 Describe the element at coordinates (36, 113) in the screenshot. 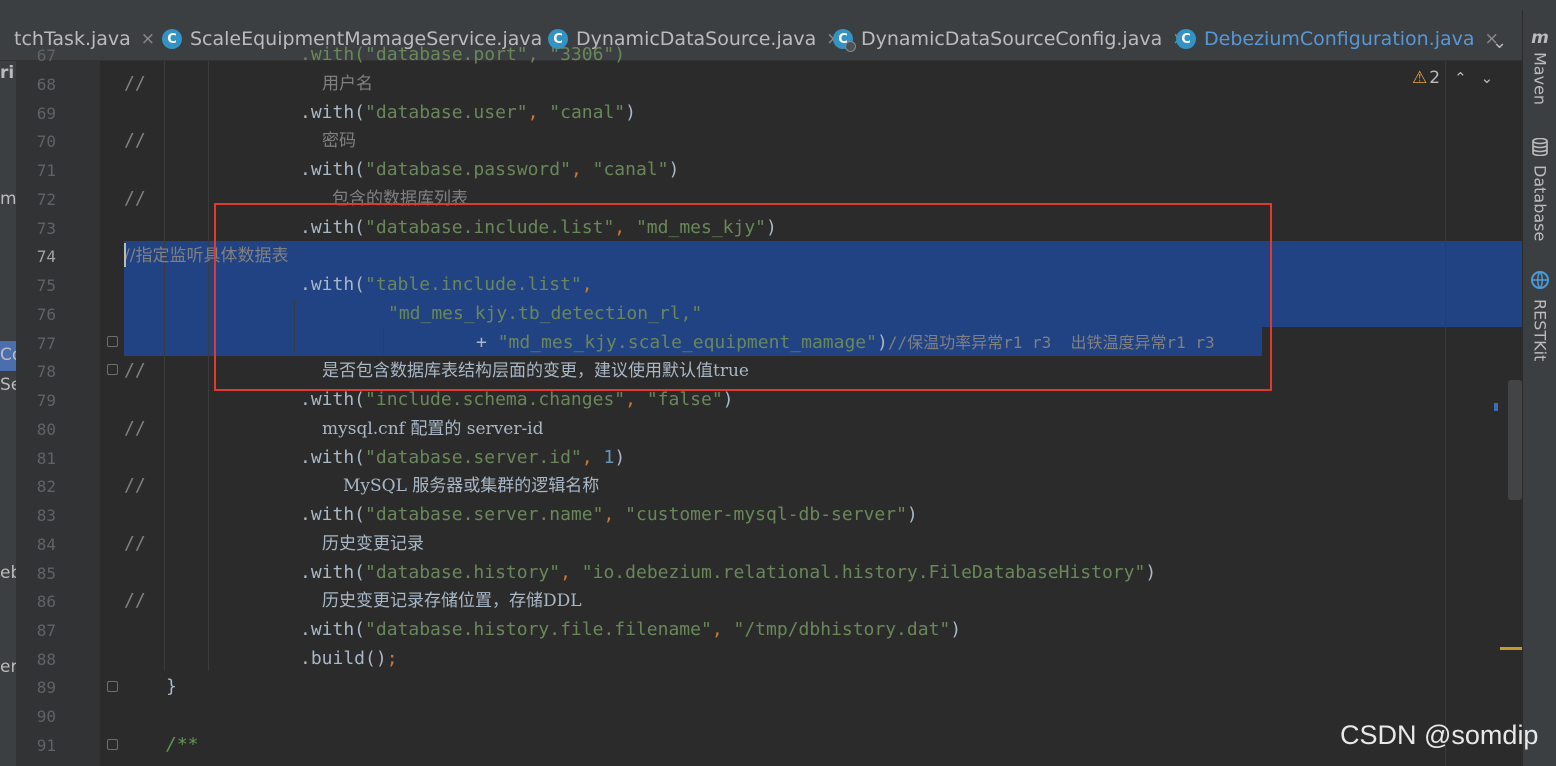

I see `line-number: 69` at that location.